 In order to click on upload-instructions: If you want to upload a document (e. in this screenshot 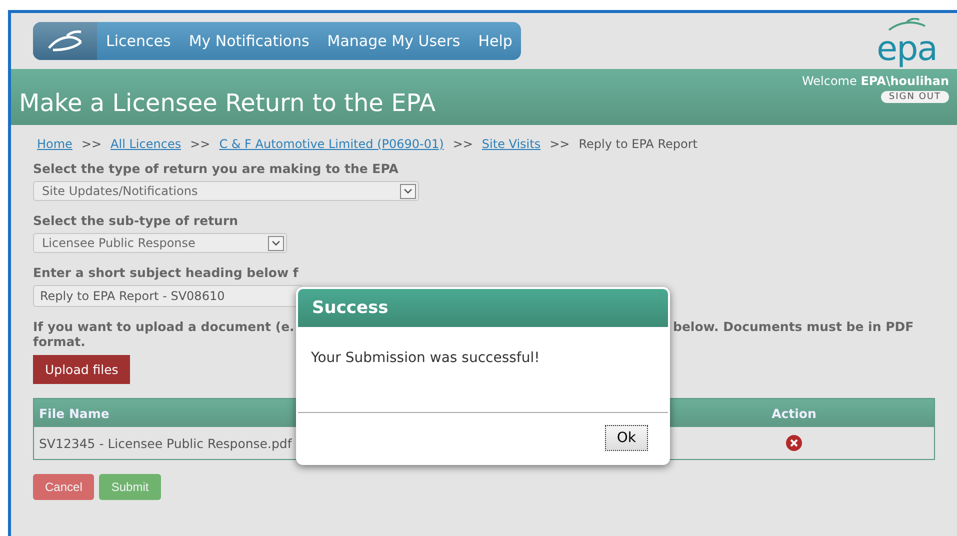, I will do `click(163, 326)`.